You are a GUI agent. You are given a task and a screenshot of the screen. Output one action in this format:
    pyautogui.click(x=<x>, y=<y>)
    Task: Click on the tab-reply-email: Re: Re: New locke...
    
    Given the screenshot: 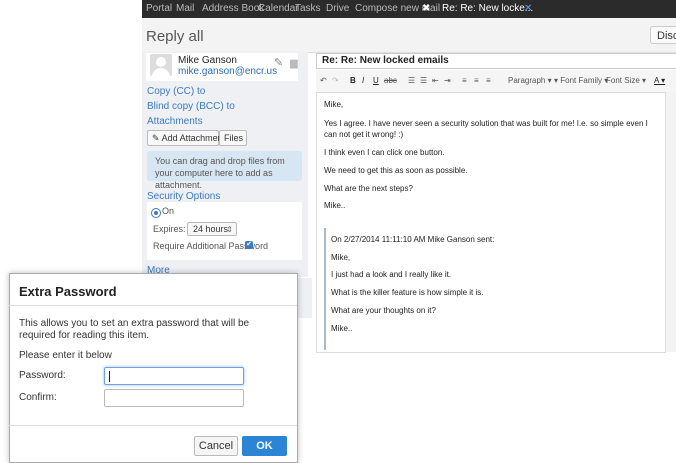 What is the action you would take?
    pyautogui.click(x=487, y=8)
    